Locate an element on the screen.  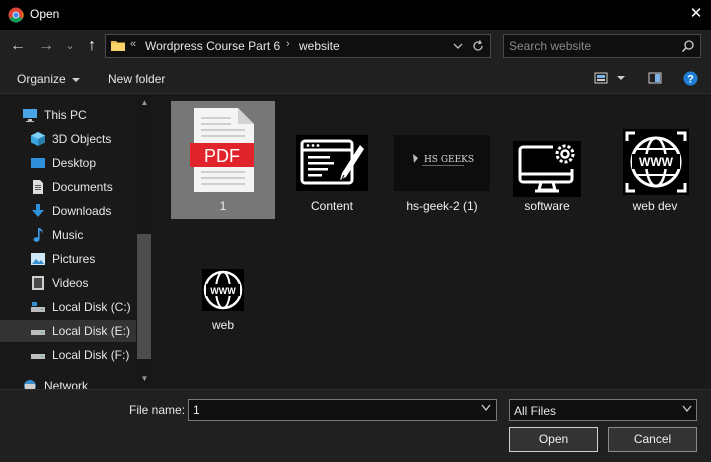
file-name: 1 is located at coordinates (223, 206).